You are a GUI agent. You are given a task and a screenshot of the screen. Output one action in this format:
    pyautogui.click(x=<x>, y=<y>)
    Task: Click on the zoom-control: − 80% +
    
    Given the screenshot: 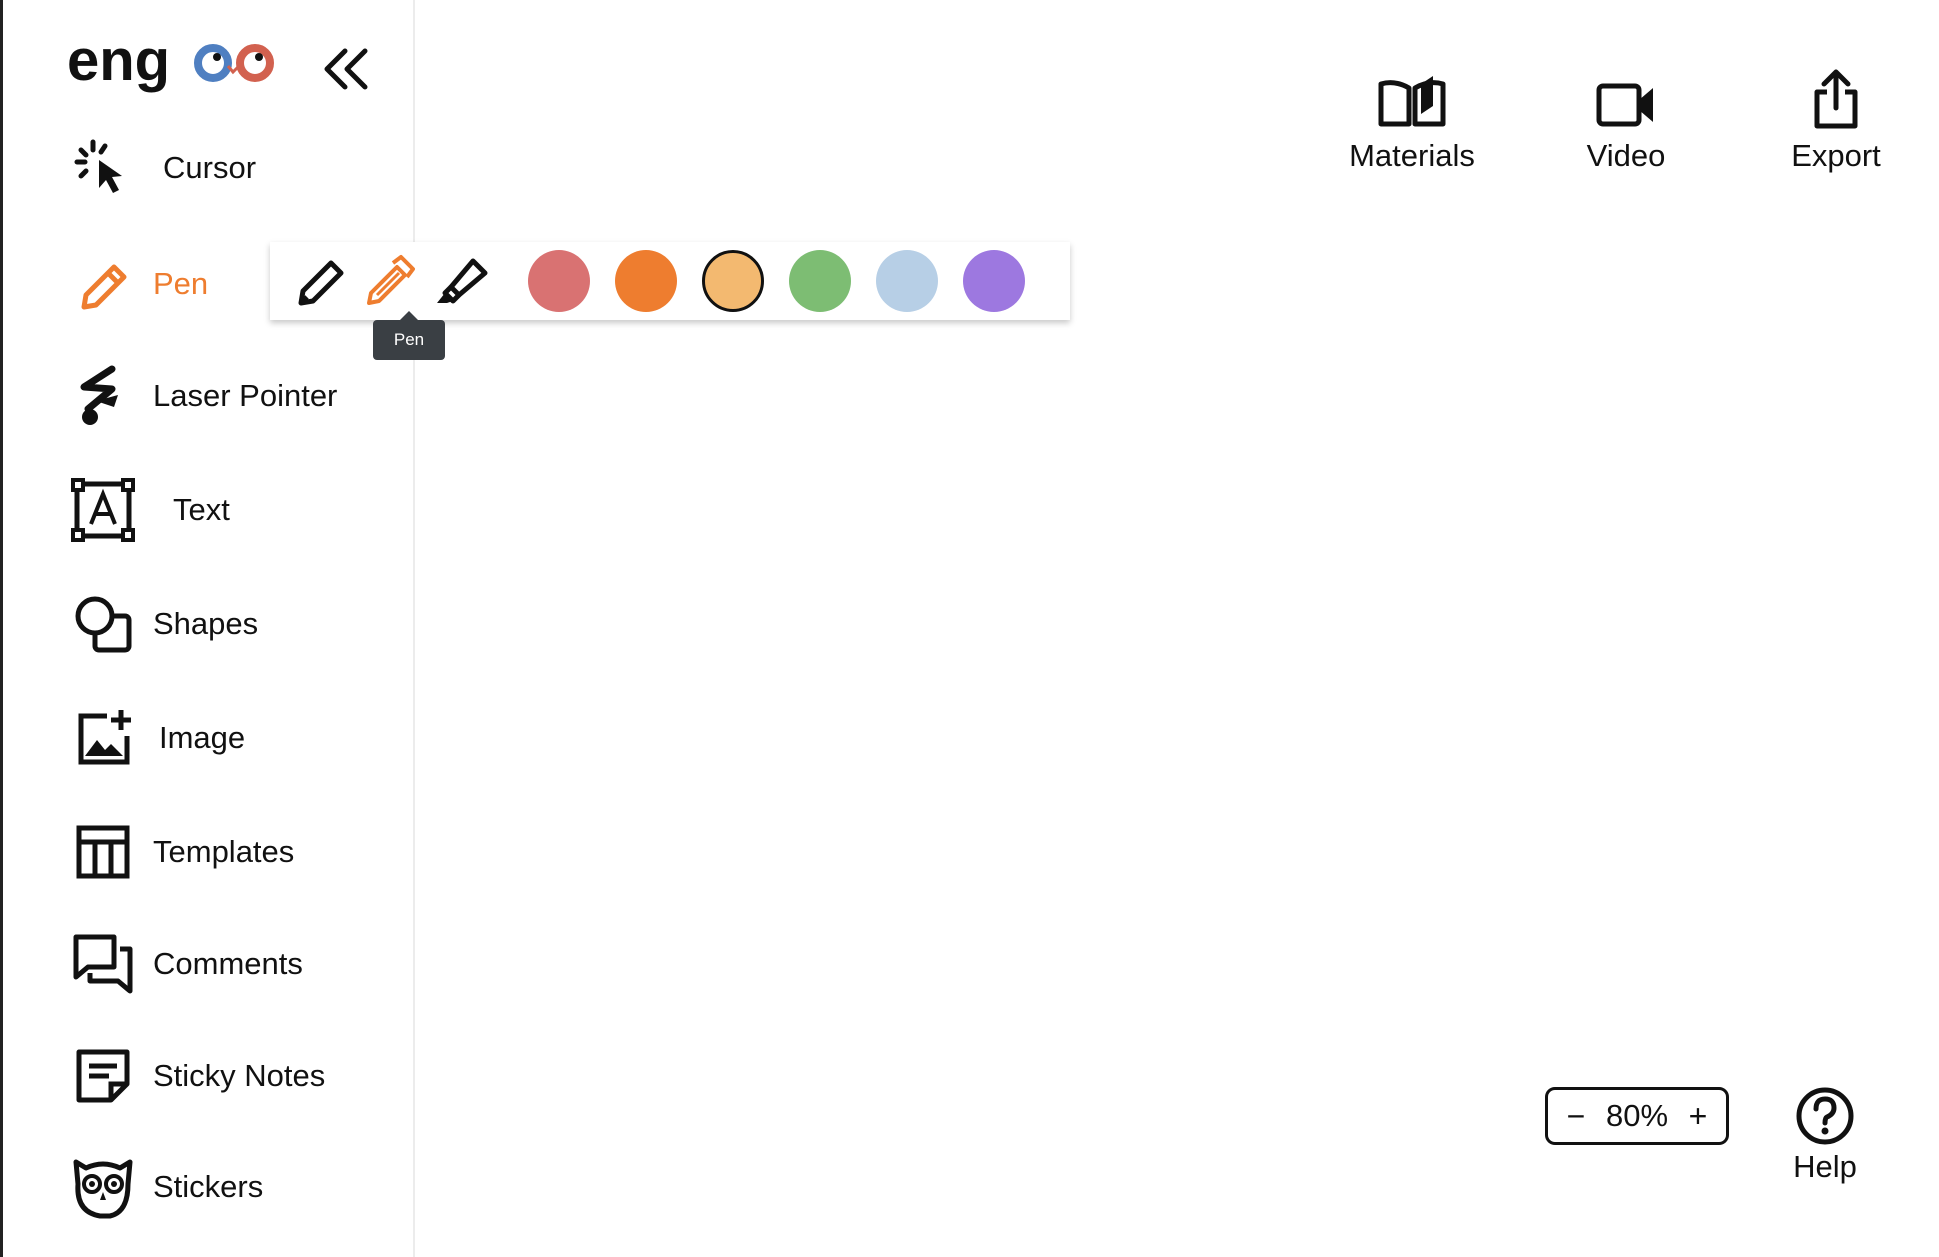 What is the action you would take?
    pyautogui.click(x=1637, y=1116)
    